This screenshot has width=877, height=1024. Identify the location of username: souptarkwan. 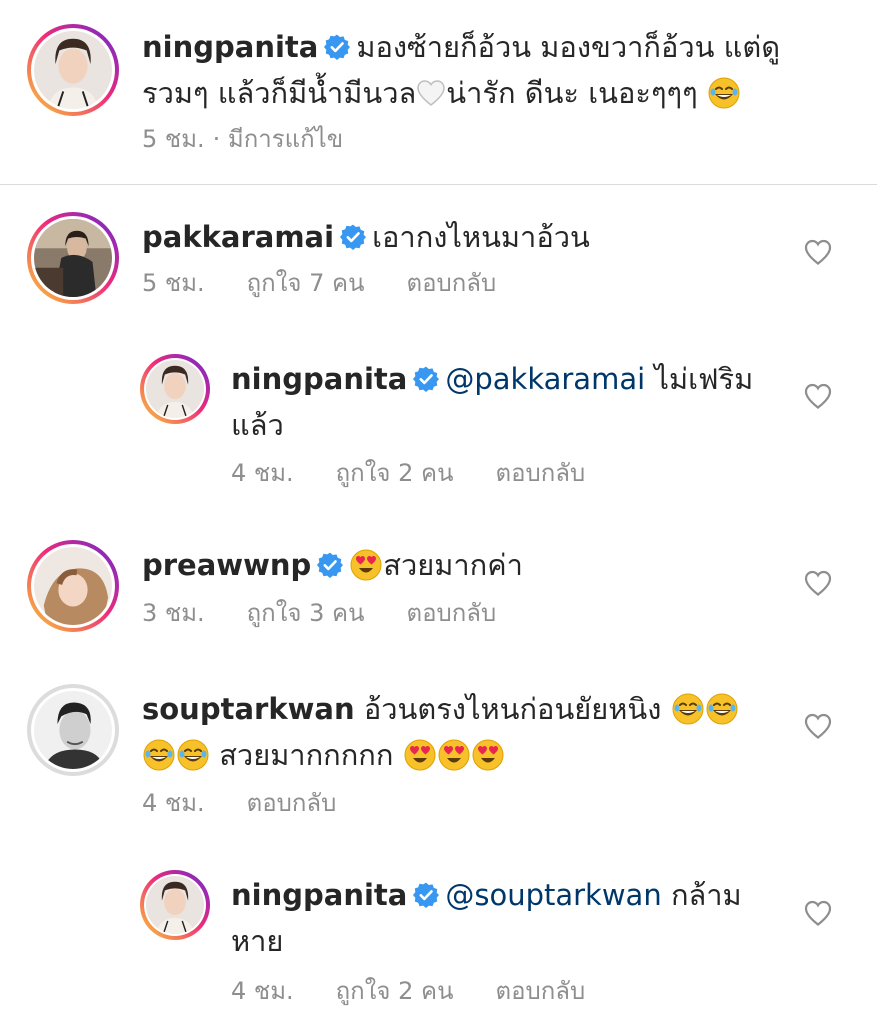
(248, 709).